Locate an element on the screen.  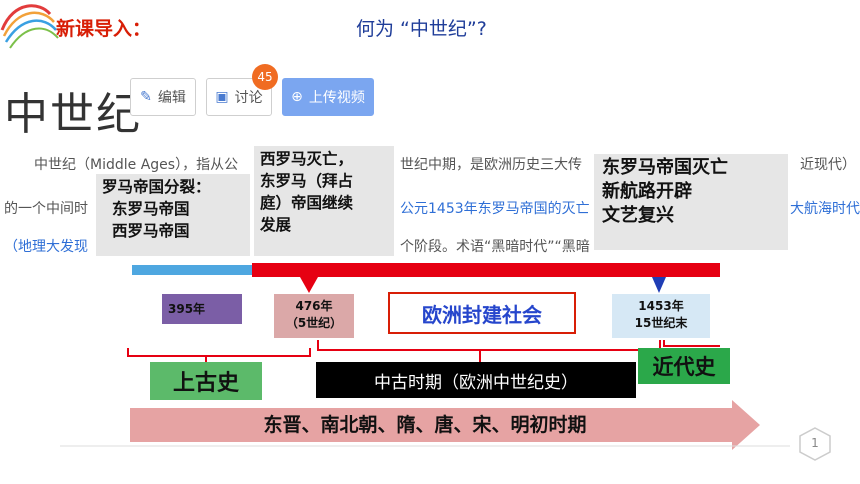
bracket-medieval is located at coordinates (489, 345).